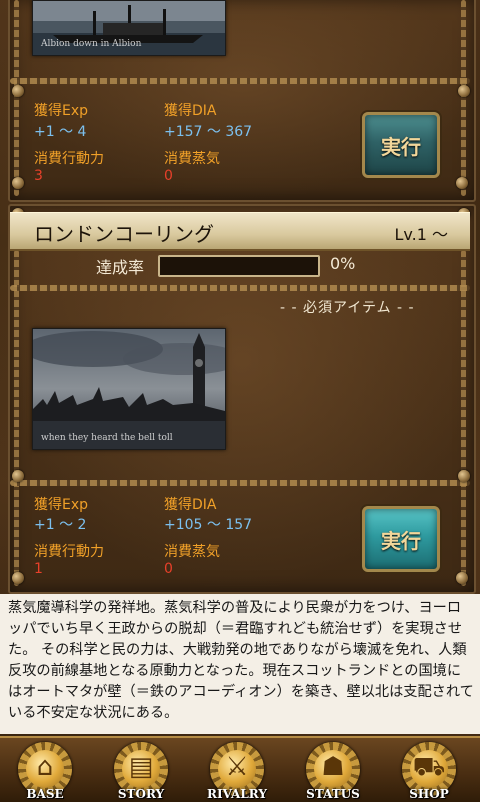 This screenshot has height=802, width=480. Describe the element at coordinates (107, 438) in the screenshot. I see `thumbnail-caption: when they heard the bell toll` at that location.